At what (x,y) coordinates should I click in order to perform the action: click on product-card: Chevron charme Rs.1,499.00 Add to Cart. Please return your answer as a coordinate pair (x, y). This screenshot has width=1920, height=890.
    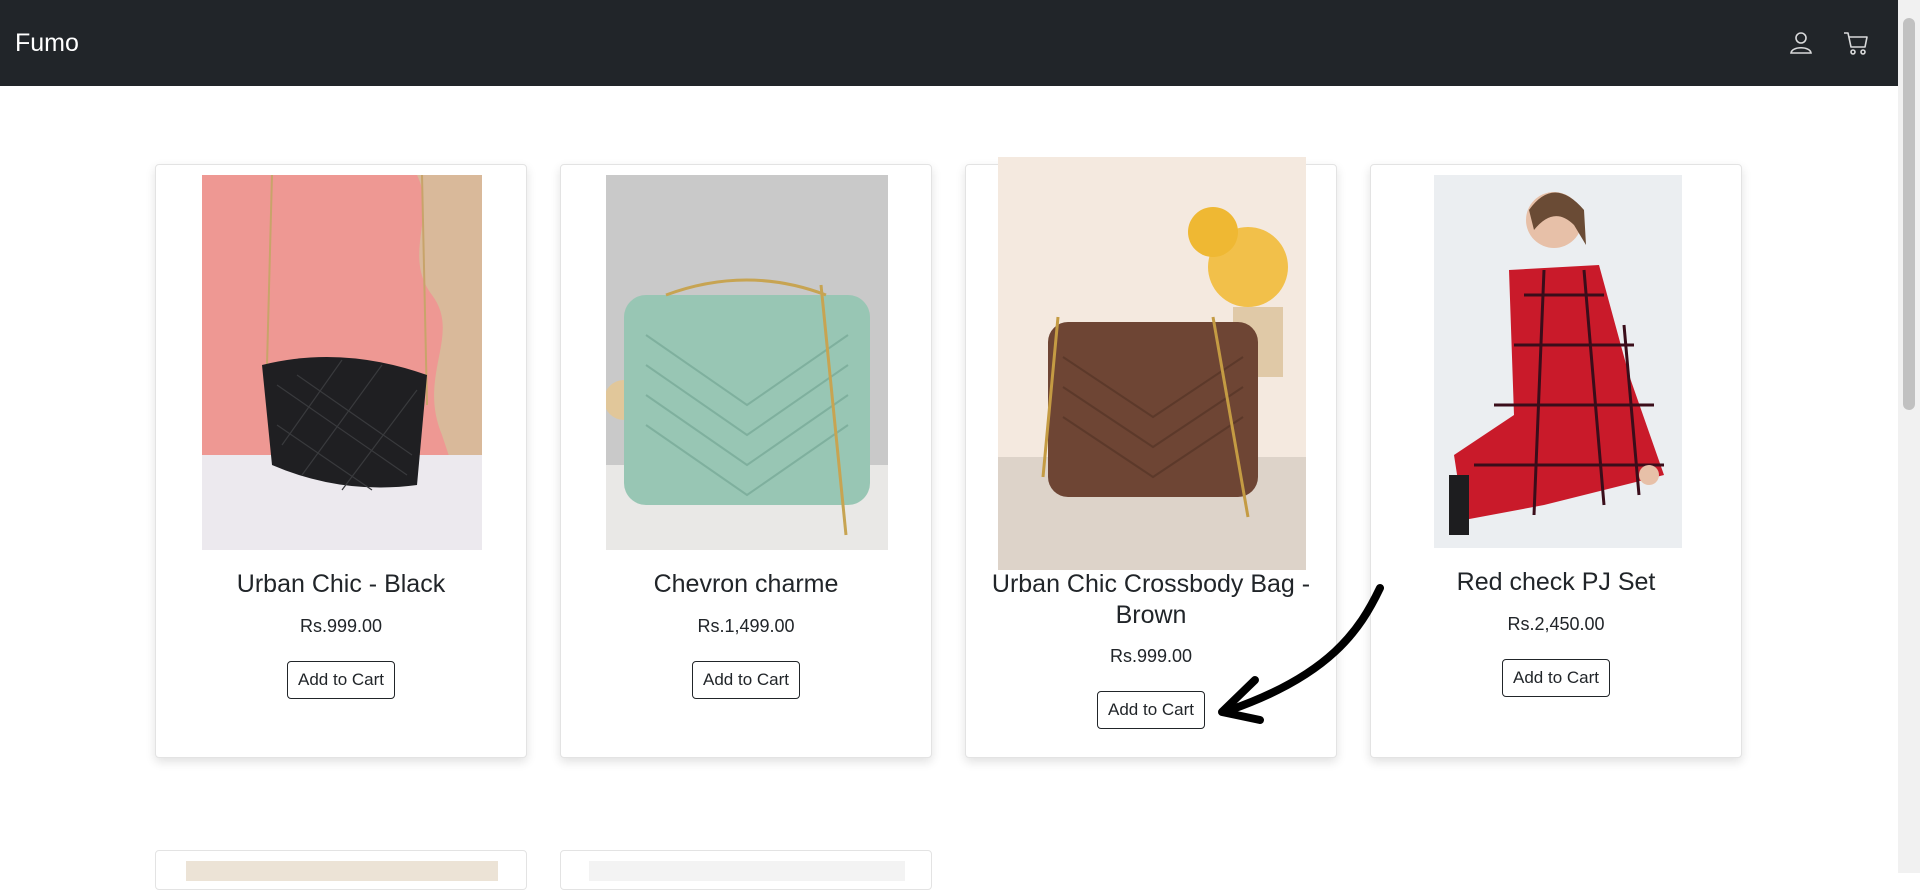
    Looking at the image, I should click on (746, 461).